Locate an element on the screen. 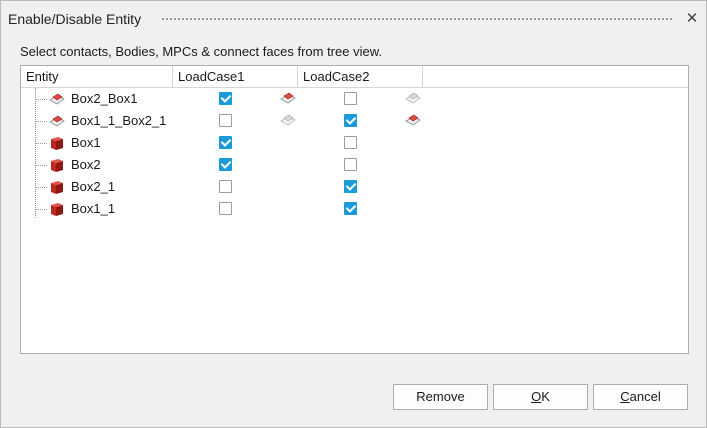  cancel-button: Cancel is located at coordinates (640, 397).